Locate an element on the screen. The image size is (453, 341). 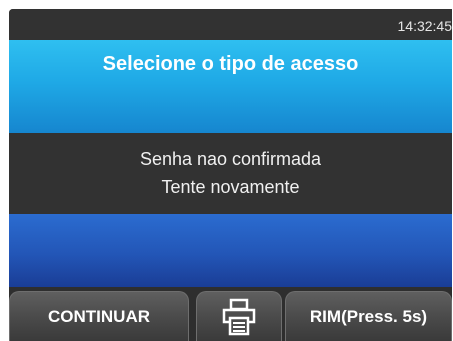
print-button is located at coordinates (239, 316).